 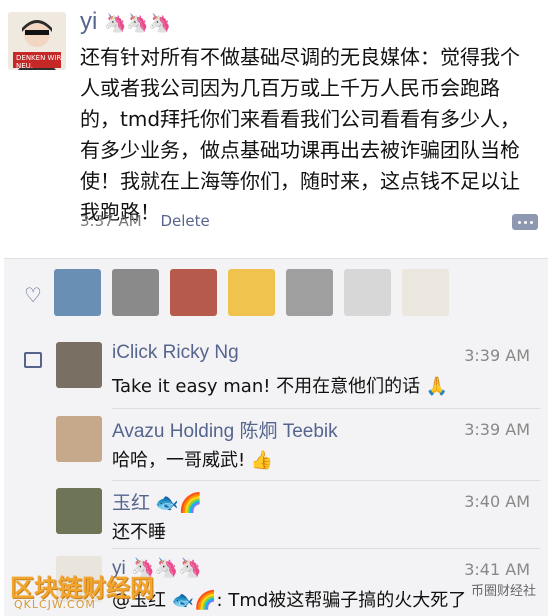 I want to click on comment-text: @玉红 🐟🌈: Tmd被这帮骗子搞的火大死了, so click(x=289, y=600).